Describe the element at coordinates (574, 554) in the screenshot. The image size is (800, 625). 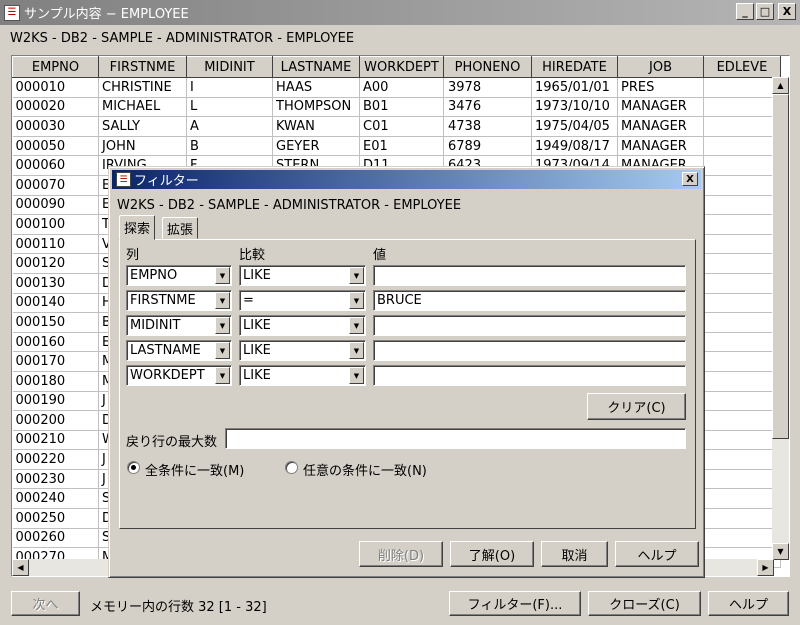
I see `cancel-button: 取消` at that location.